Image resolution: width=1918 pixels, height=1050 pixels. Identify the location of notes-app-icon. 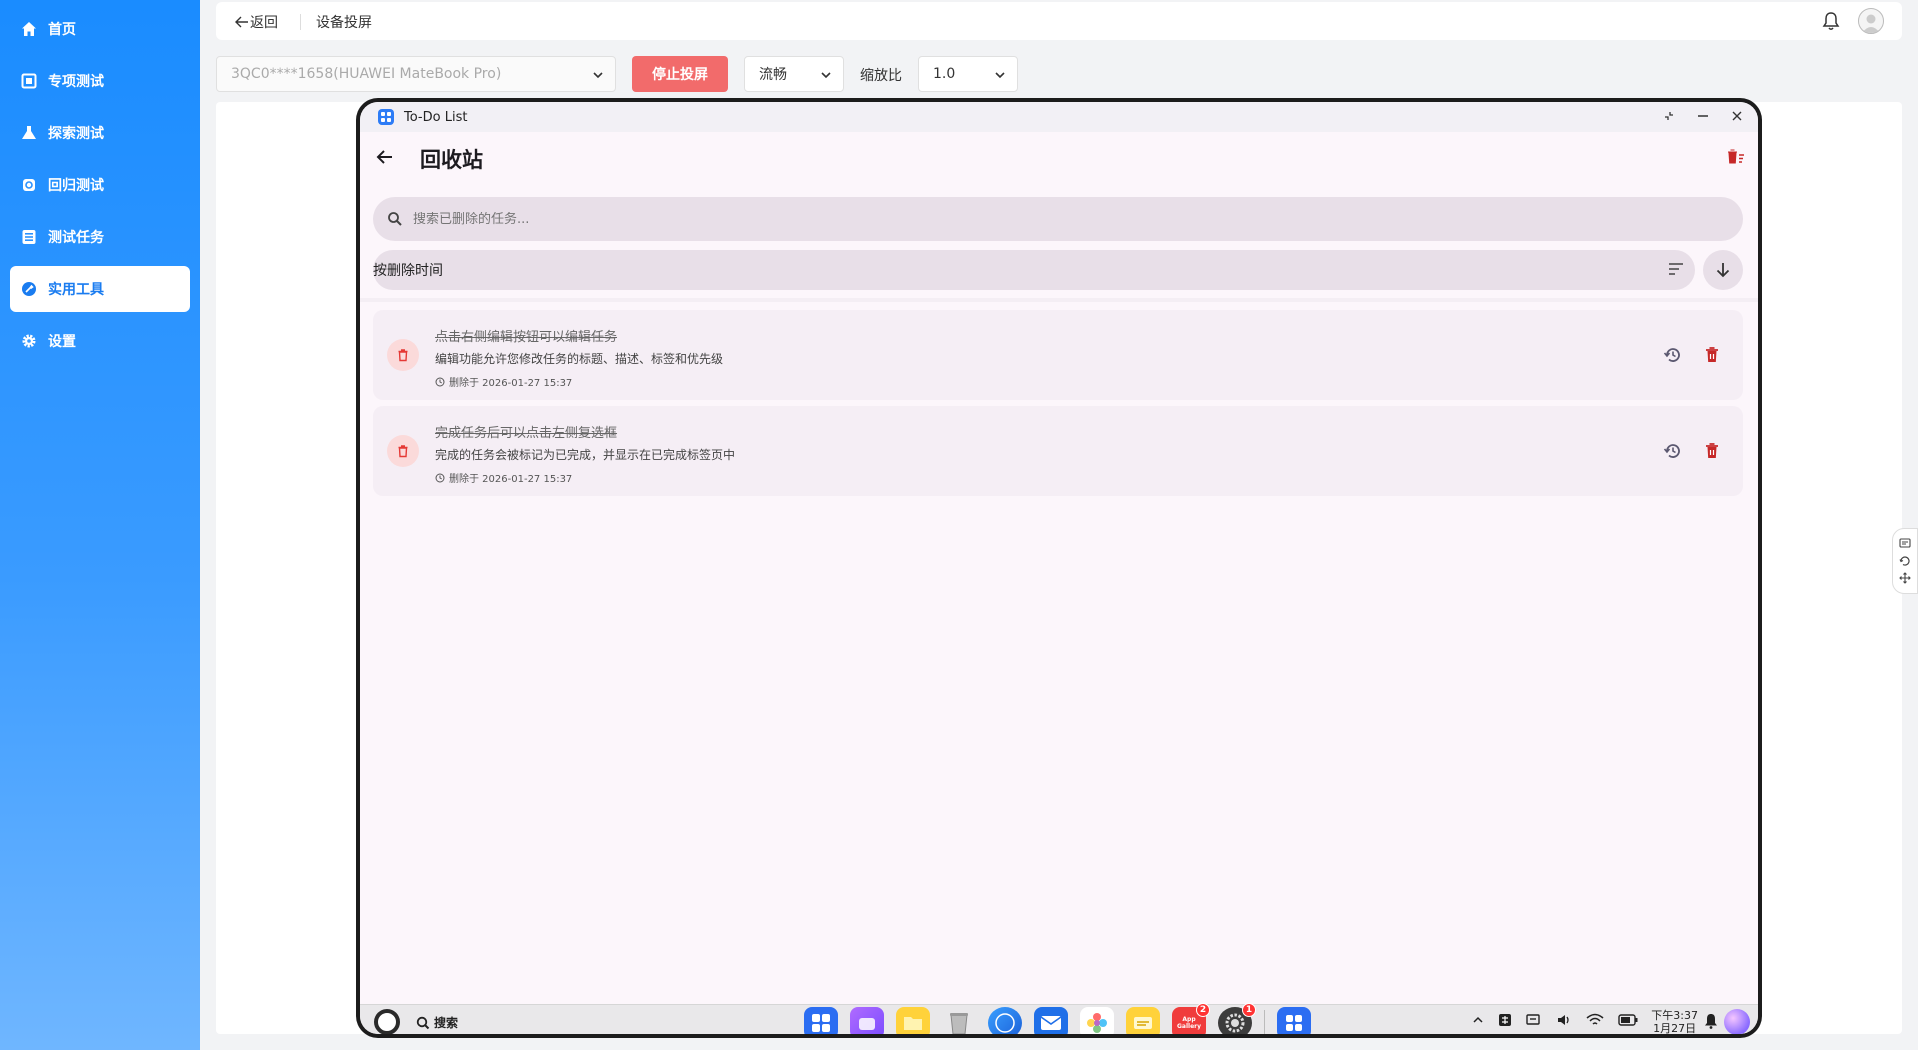
(1143, 1020).